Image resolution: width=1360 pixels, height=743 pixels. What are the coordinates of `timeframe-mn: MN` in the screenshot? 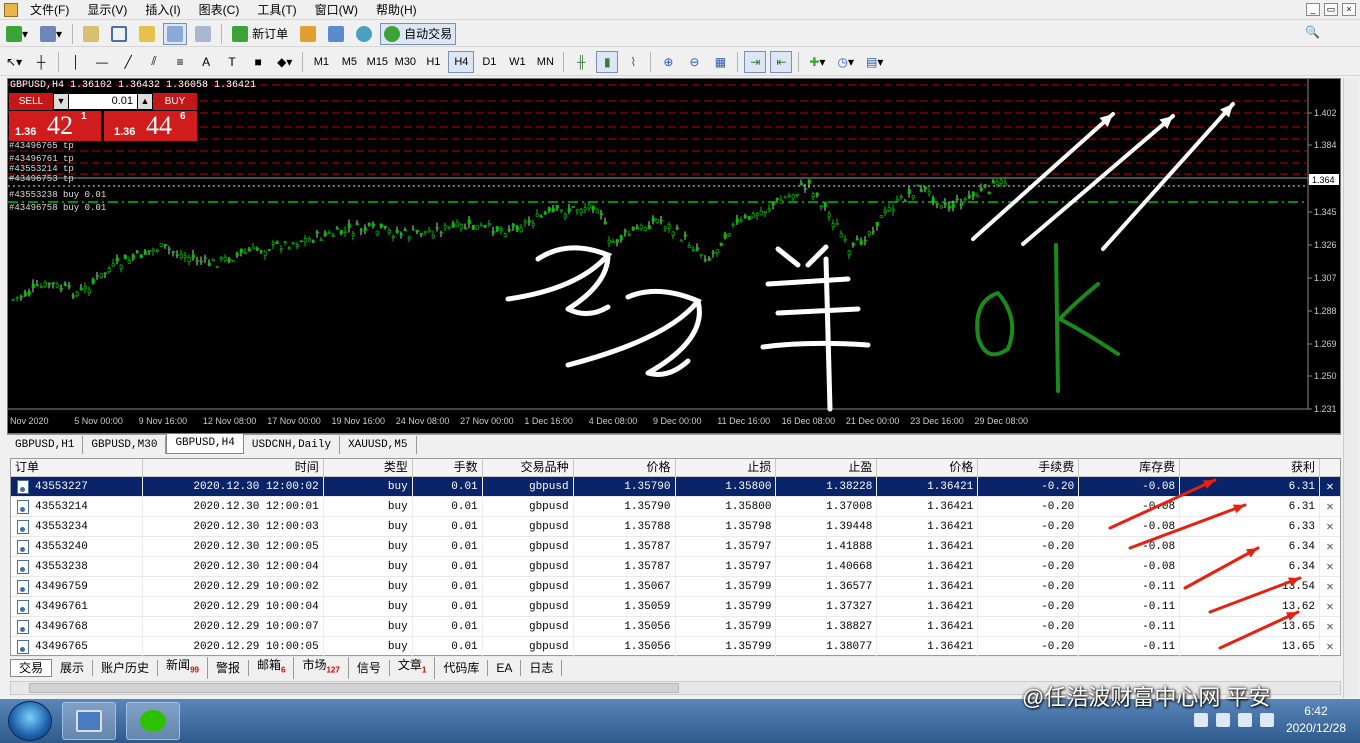 It's located at (545, 62).